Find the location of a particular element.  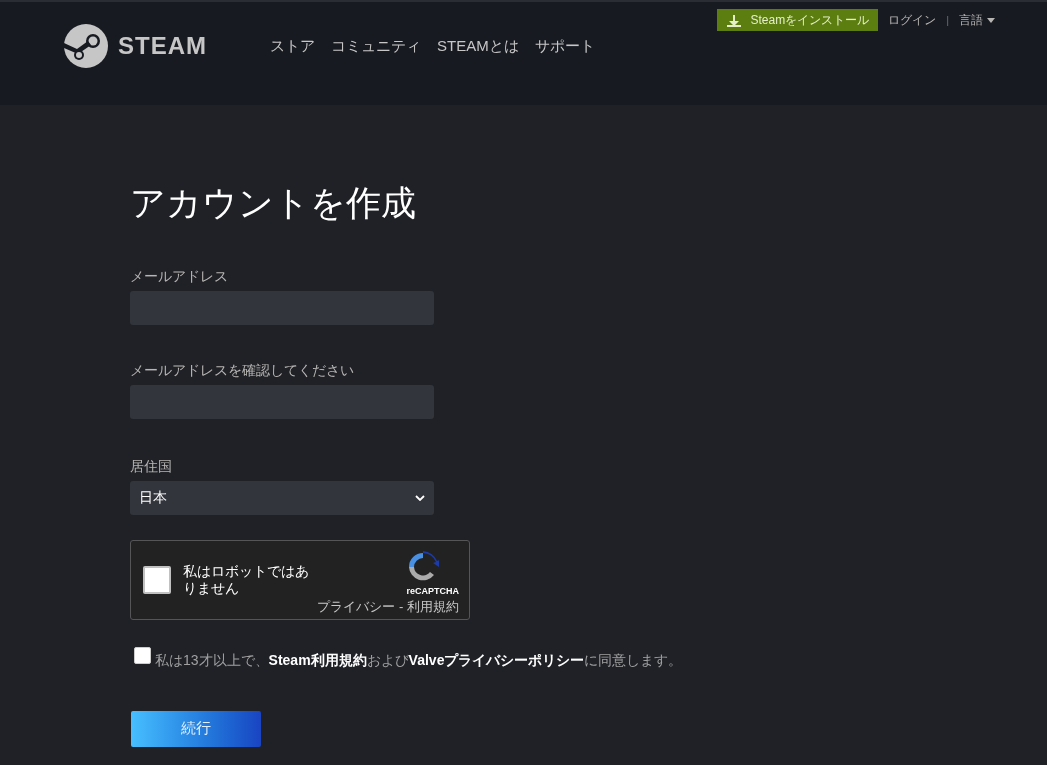

captcha-label: 私はロボットではありません is located at coordinates (246, 579).